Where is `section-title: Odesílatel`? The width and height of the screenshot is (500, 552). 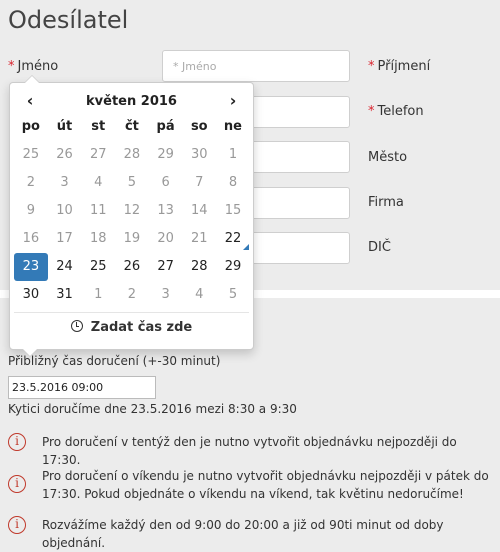
section-title: Odesílatel is located at coordinates (68, 20).